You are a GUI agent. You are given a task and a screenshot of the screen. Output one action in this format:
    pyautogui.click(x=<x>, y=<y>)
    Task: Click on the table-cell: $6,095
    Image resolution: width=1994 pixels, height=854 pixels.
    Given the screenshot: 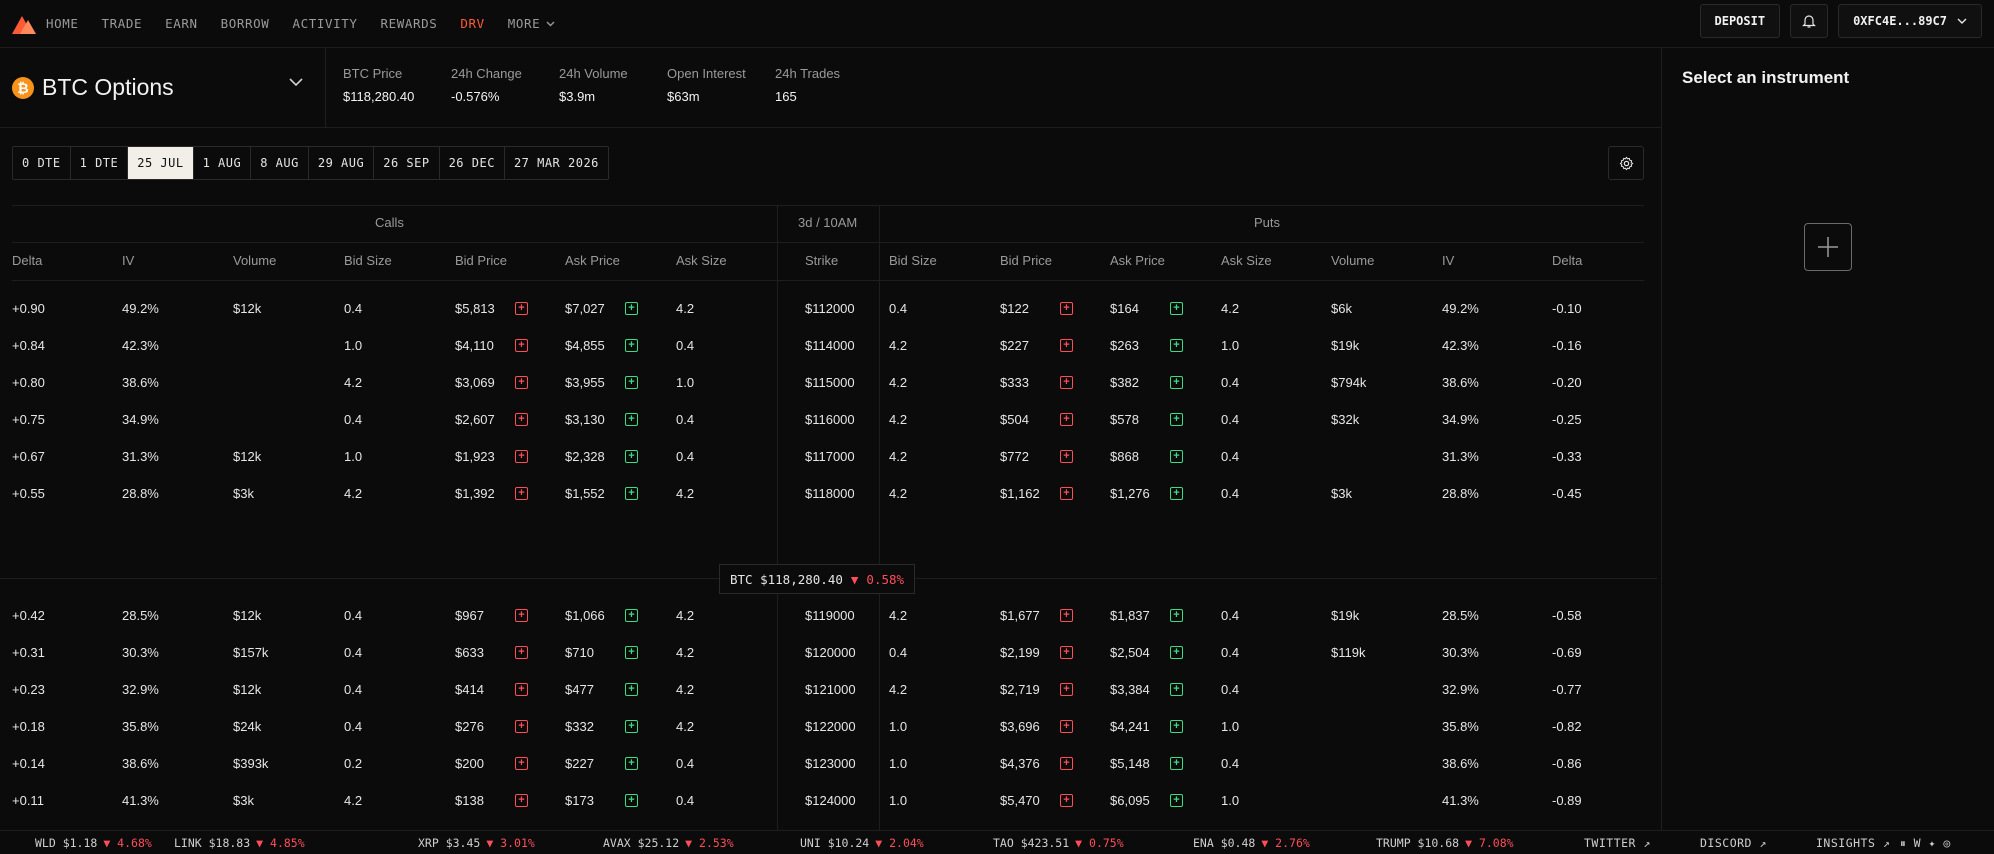 What is the action you would take?
    pyautogui.click(x=1130, y=800)
    